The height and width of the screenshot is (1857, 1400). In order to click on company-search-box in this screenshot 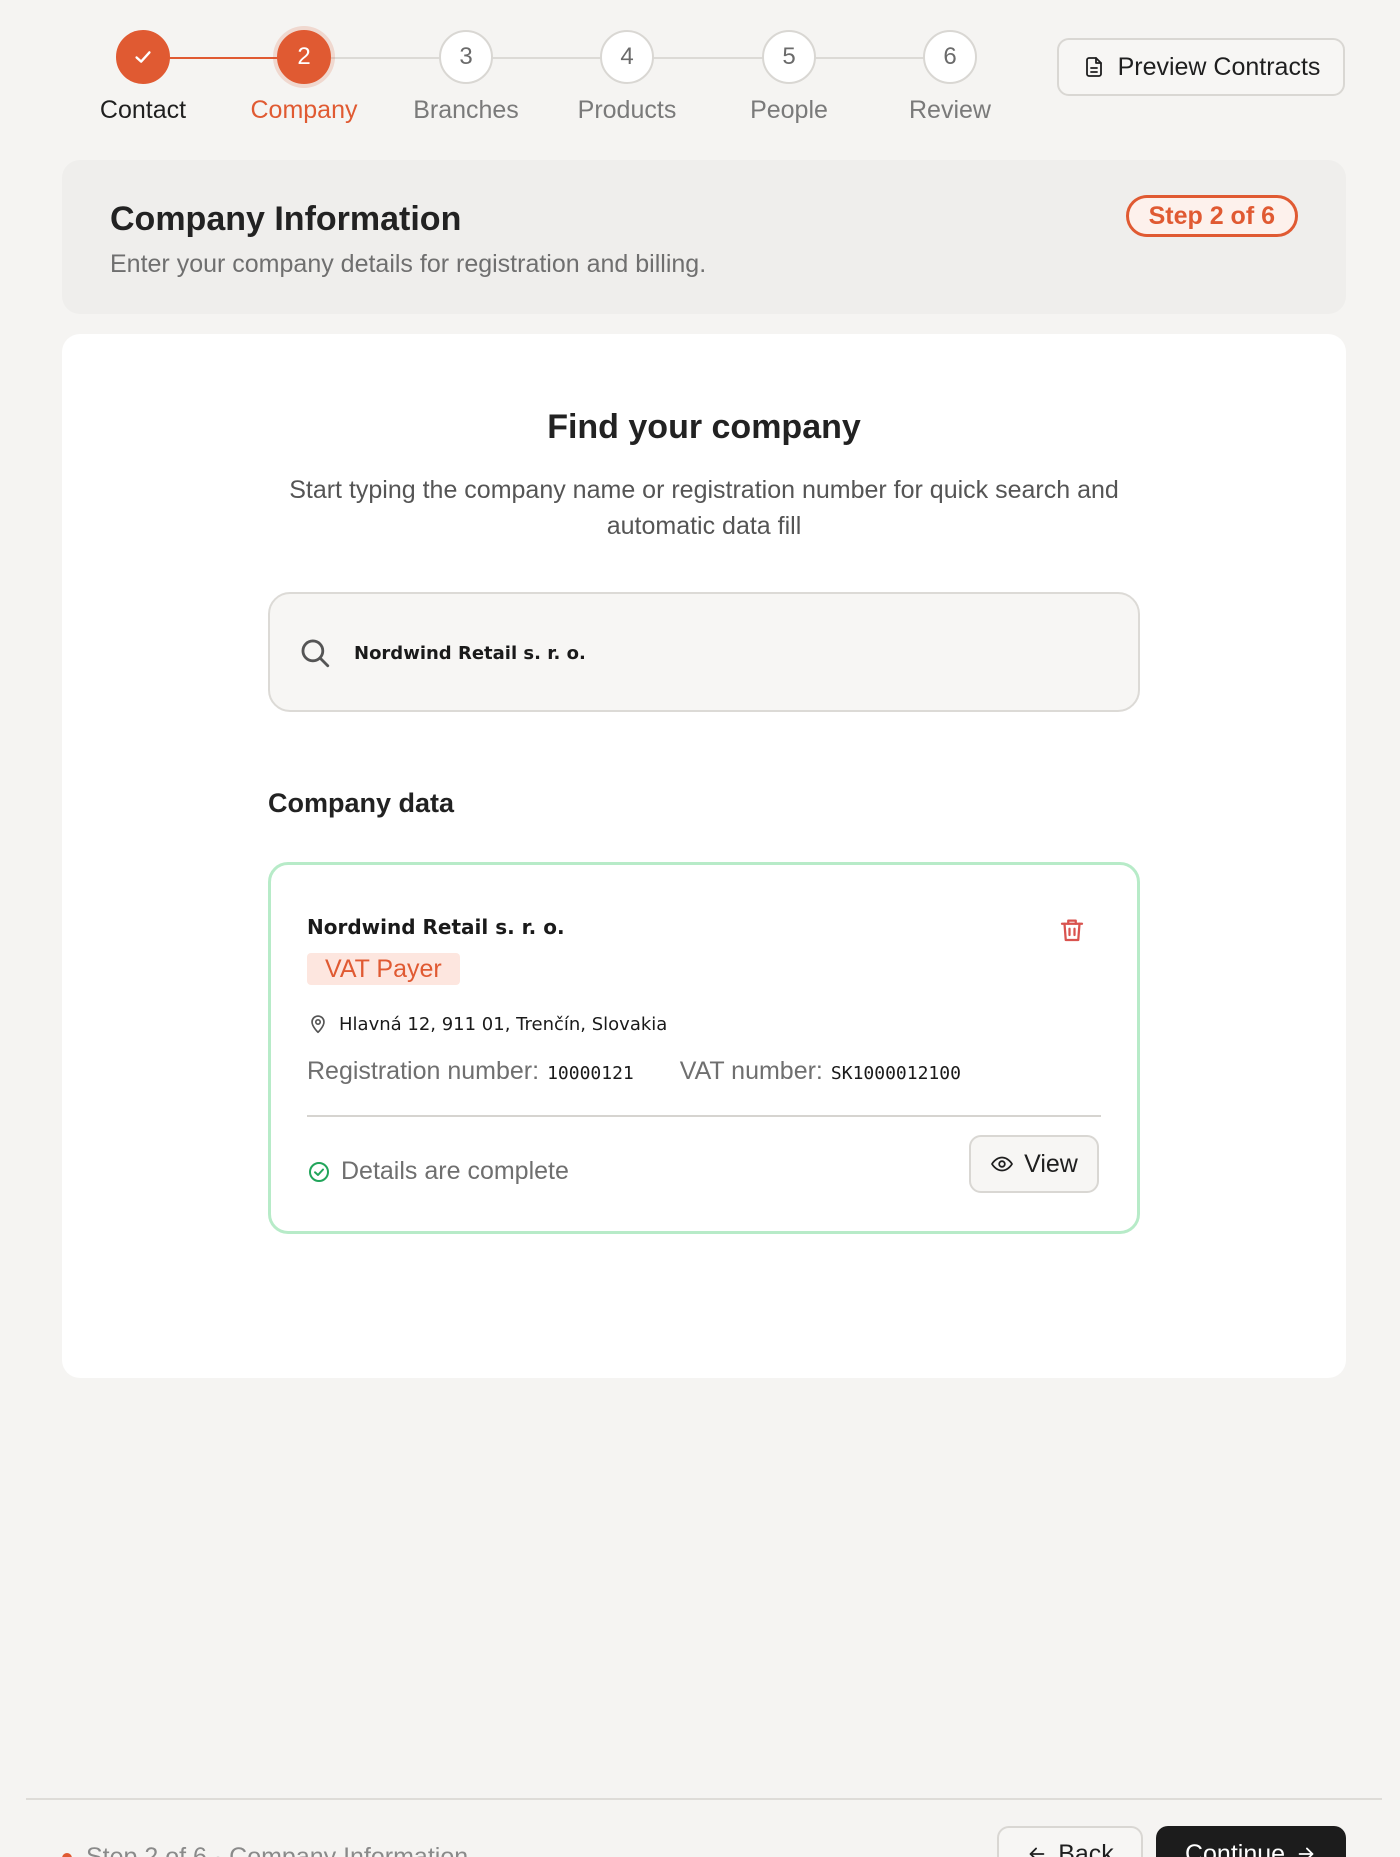, I will do `click(704, 652)`.